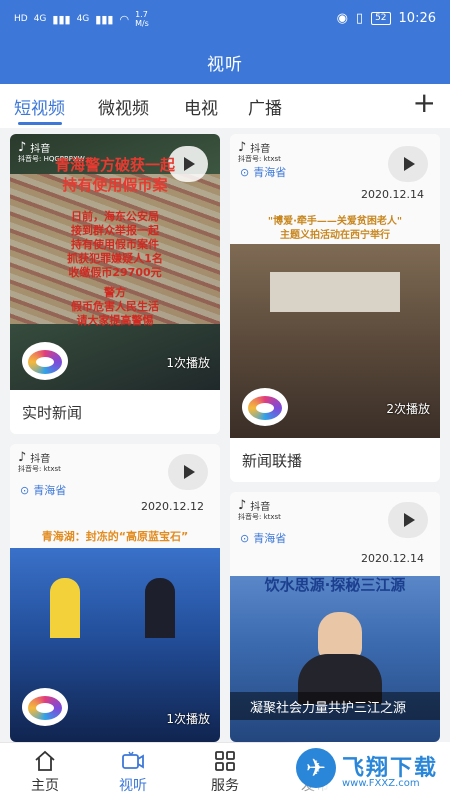  I want to click on video-title: 新闻联播, so click(272, 460).